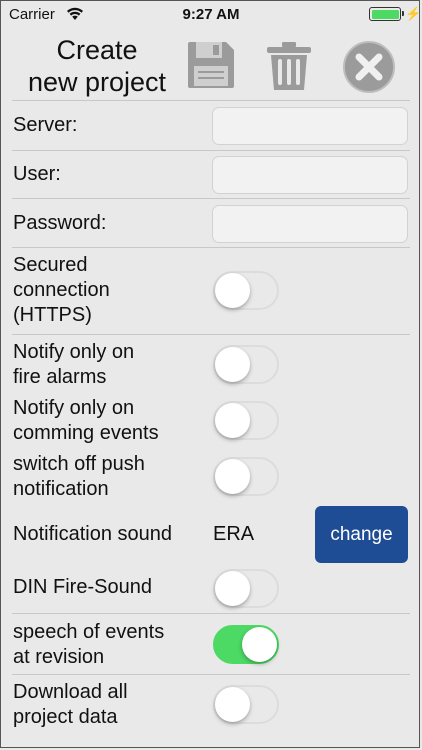  What do you see at coordinates (361, 534) in the screenshot?
I see `change-sound-button: change` at bounding box center [361, 534].